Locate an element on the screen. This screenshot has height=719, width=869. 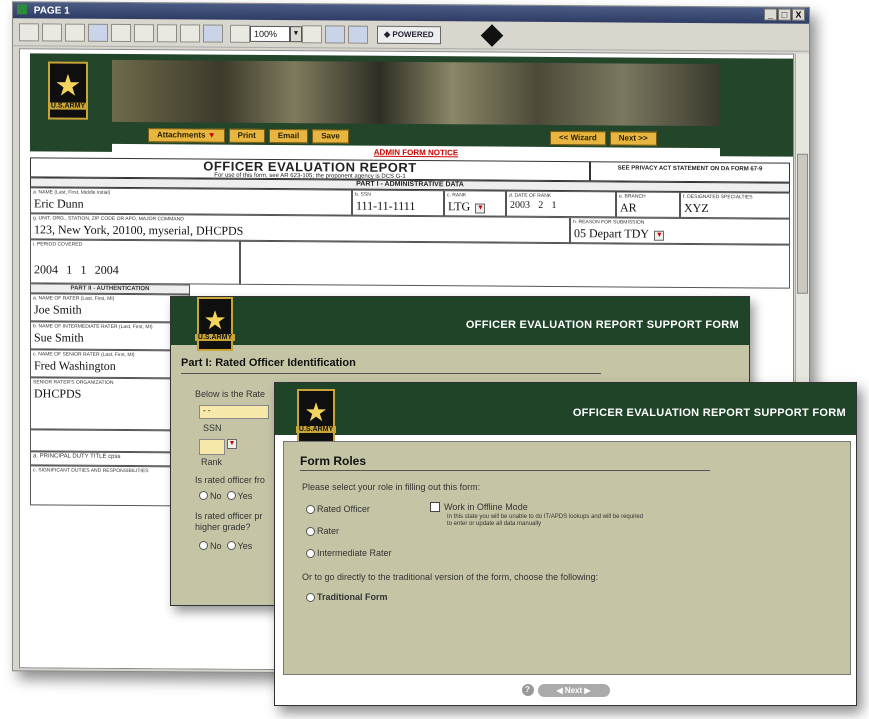
next-button: ◀ Next ▶ is located at coordinates (573, 690).